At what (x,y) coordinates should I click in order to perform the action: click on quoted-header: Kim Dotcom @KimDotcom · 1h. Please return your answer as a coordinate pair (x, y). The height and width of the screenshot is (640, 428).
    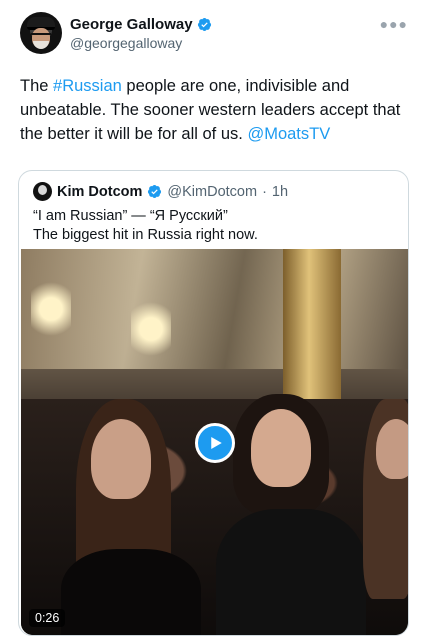
    Looking at the image, I should click on (160, 191).